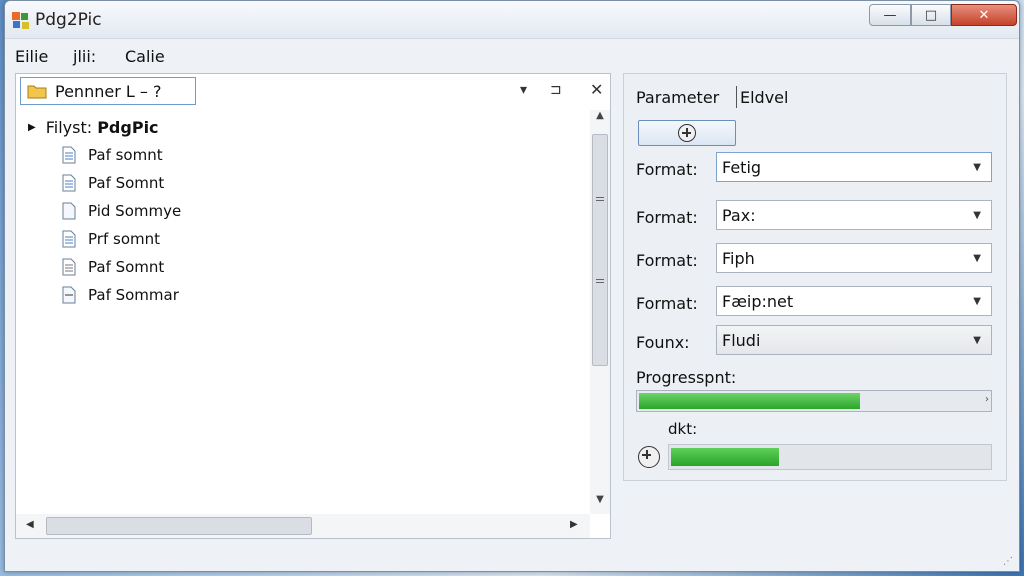 This screenshot has width=1024, height=576. I want to click on title-bar: Pdg2Pic — □ ✕, so click(512, 20).